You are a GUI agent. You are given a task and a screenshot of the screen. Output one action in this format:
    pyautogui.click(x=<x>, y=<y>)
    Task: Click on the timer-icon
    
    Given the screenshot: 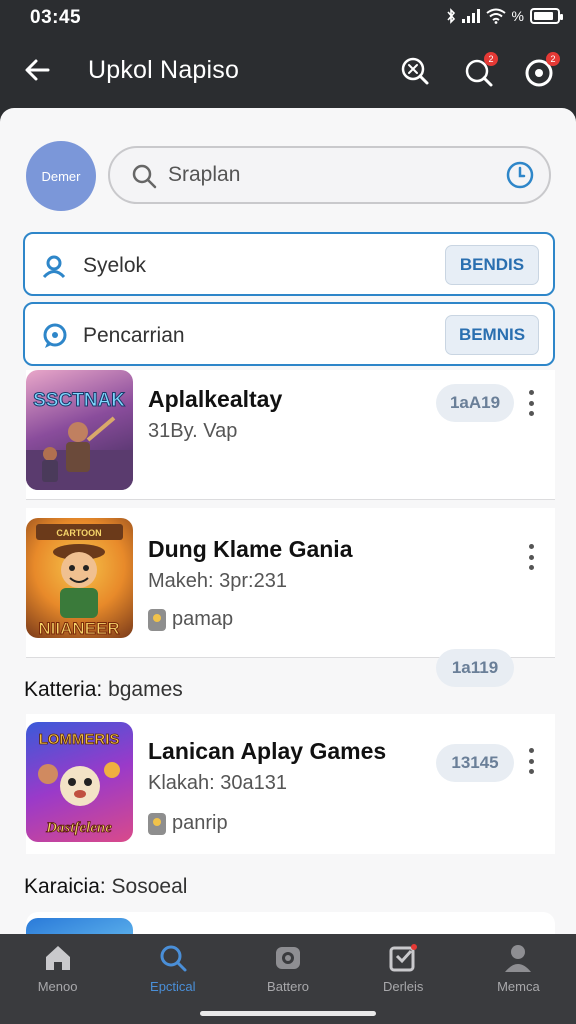 What is the action you would take?
    pyautogui.click(x=520, y=175)
    